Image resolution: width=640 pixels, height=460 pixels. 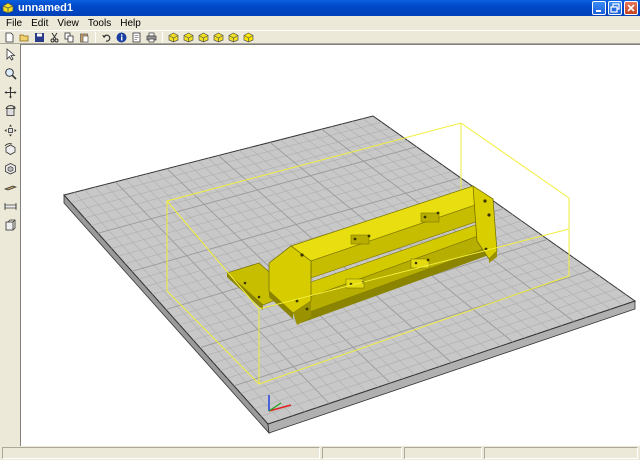 I want to click on close-button, so click(x=631, y=8).